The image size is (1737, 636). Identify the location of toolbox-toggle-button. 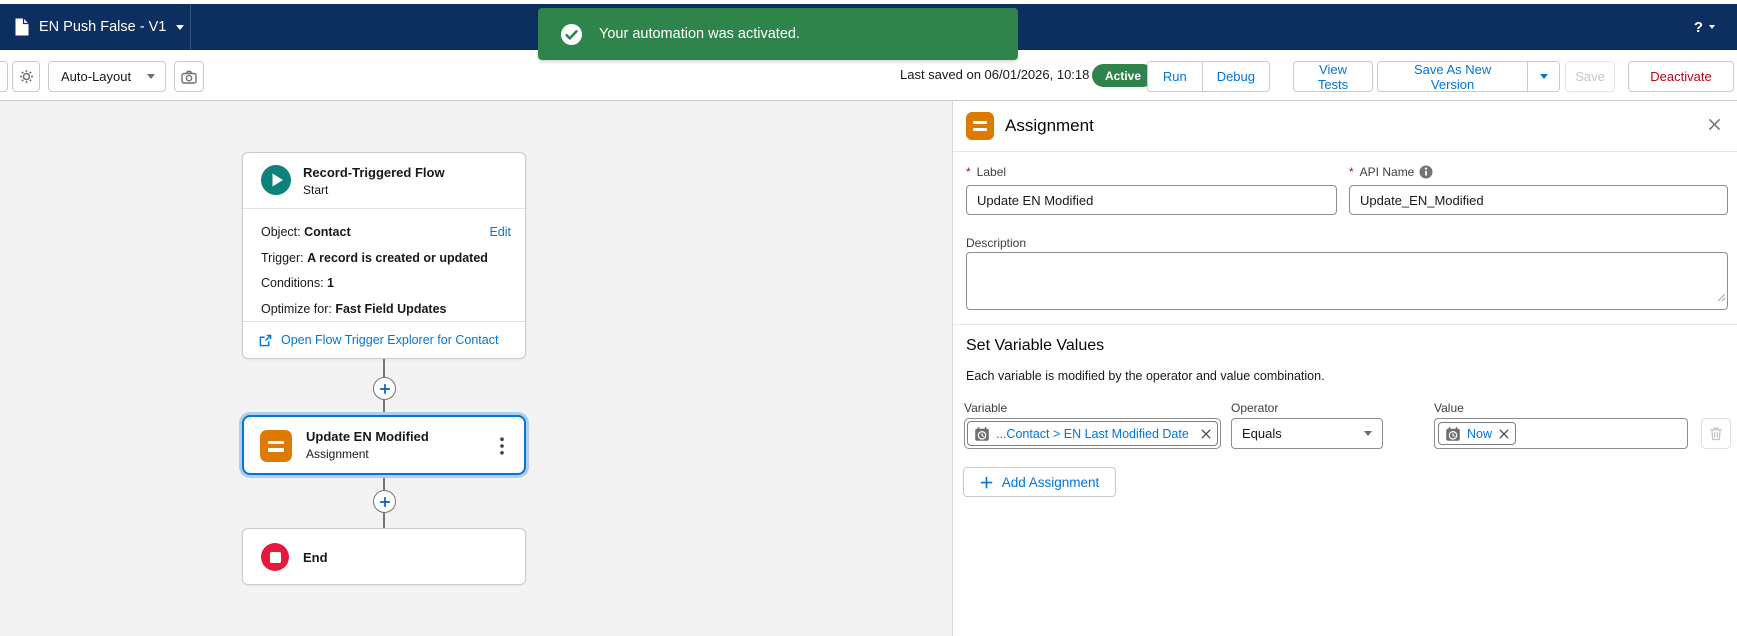
(4, 76).